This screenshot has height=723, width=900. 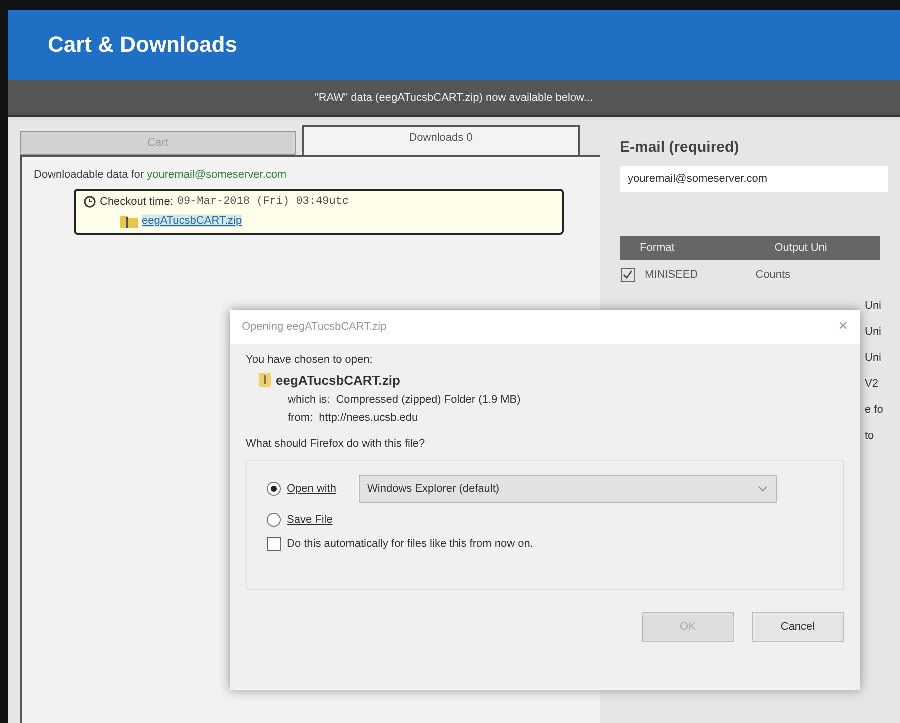 What do you see at coordinates (217, 175) in the screenshot?
I see `email-link: youremail@someserver.com` at bounding box center [217, 175].